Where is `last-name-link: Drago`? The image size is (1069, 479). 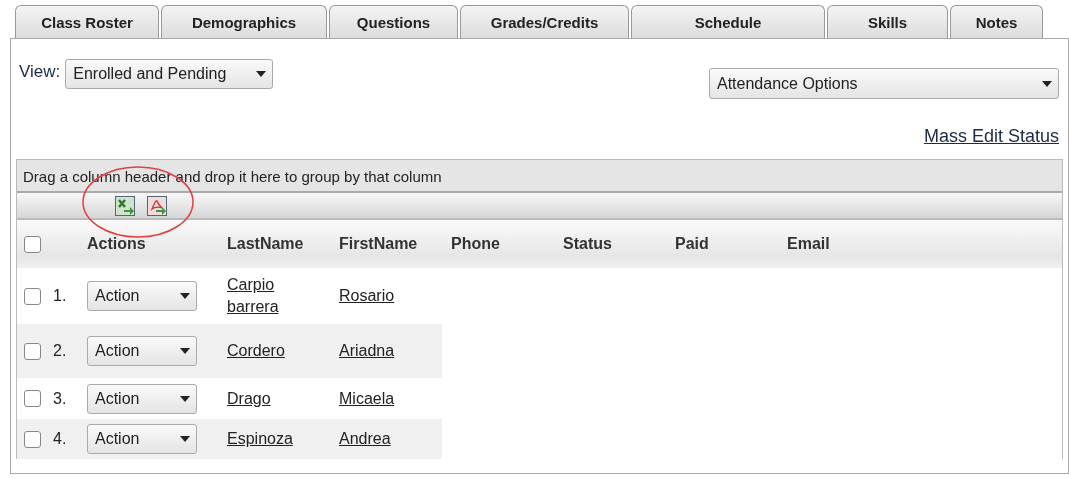 last-name-link: Drago is located at coordinates (263, 398).